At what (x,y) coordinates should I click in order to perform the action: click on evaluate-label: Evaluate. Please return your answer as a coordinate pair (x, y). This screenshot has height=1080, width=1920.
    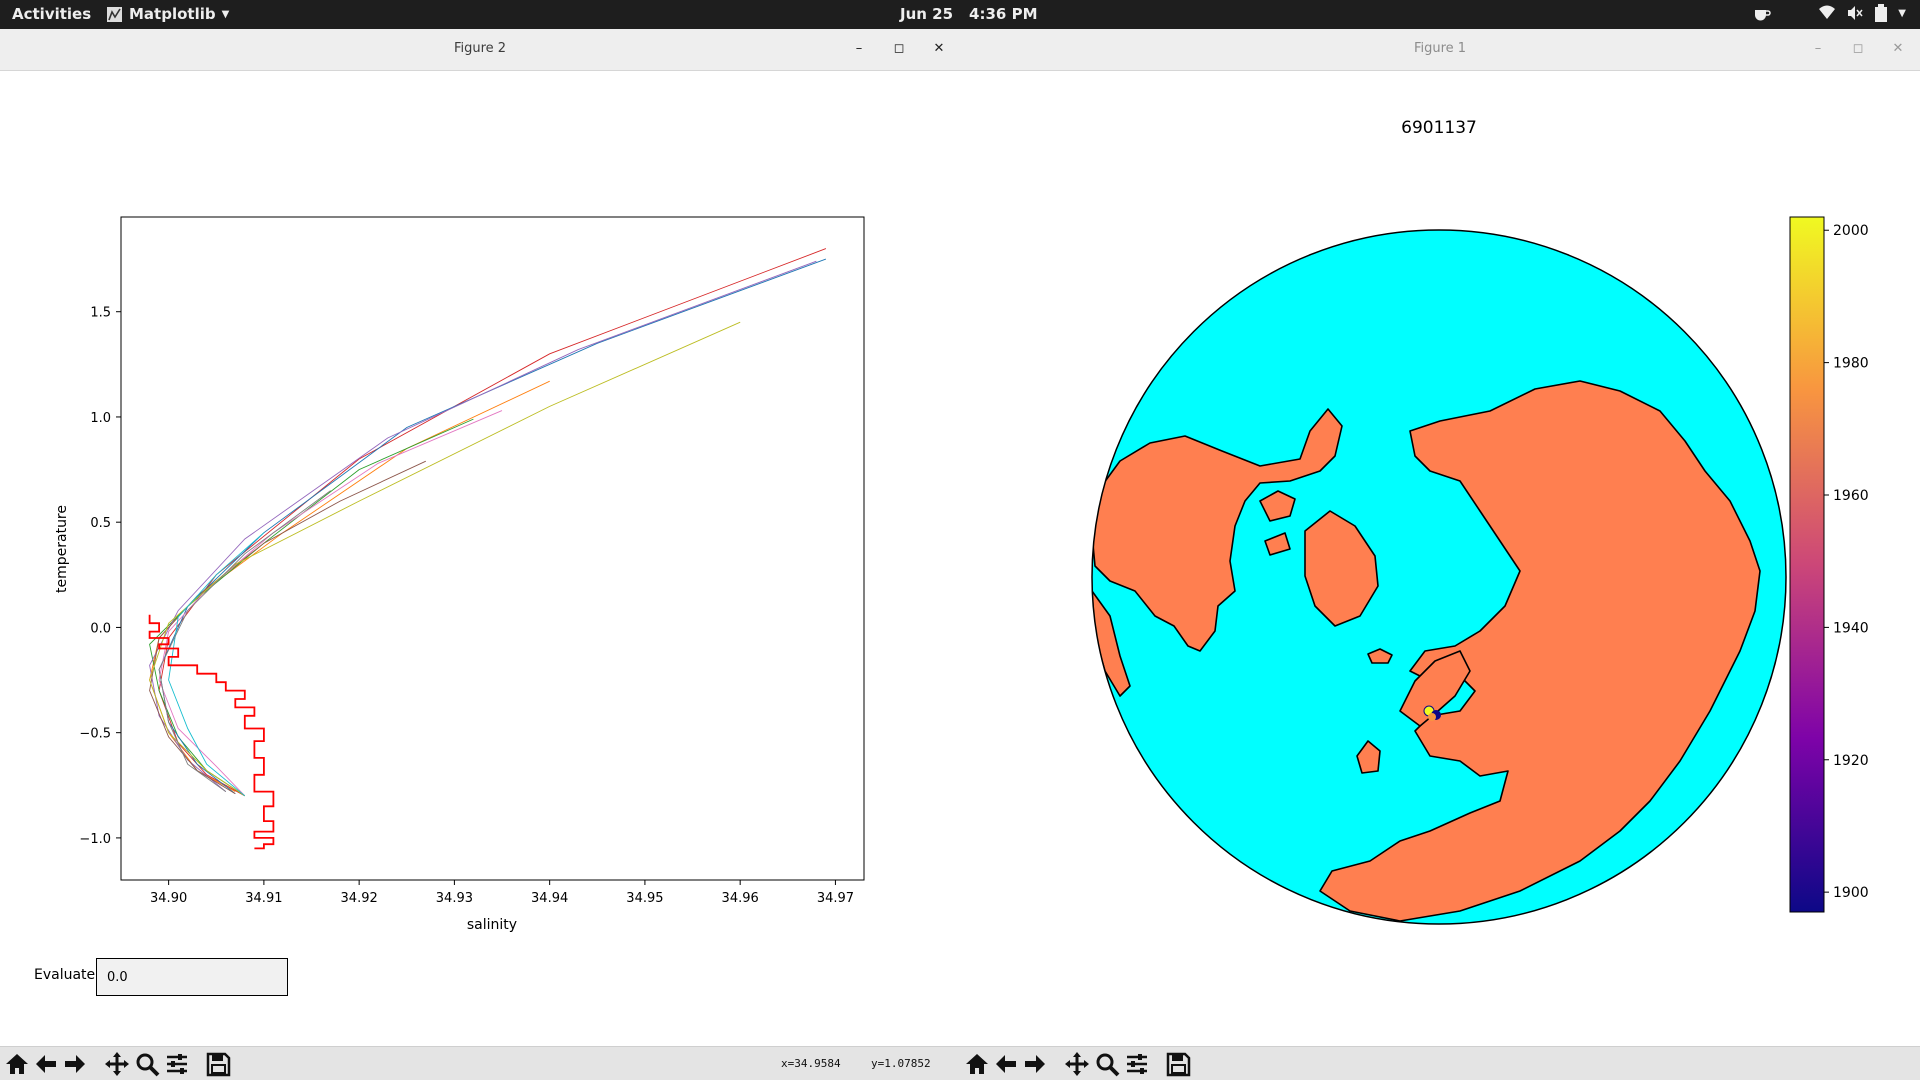
    Looking at the image, I should click on (65, 975).